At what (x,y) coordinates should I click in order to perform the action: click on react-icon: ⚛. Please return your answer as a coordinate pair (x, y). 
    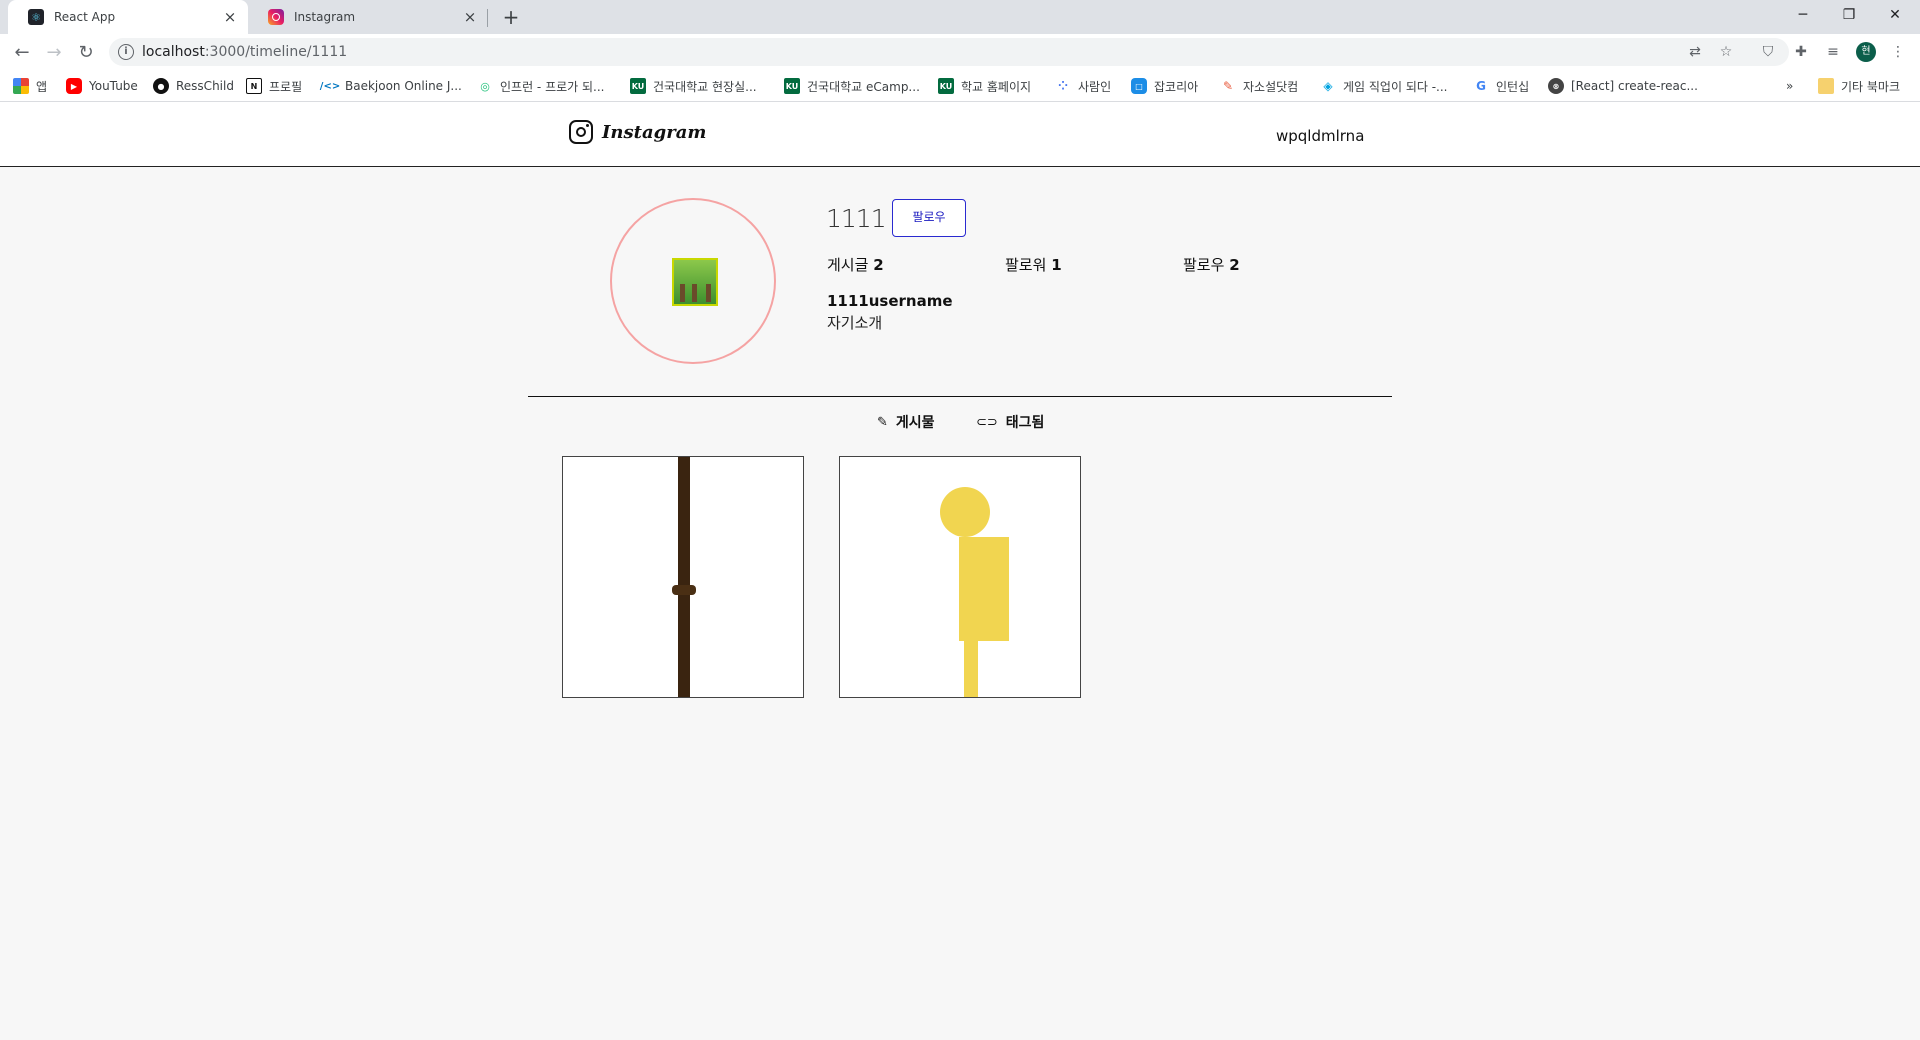
    Looking at the image, I should click on (36, 17).